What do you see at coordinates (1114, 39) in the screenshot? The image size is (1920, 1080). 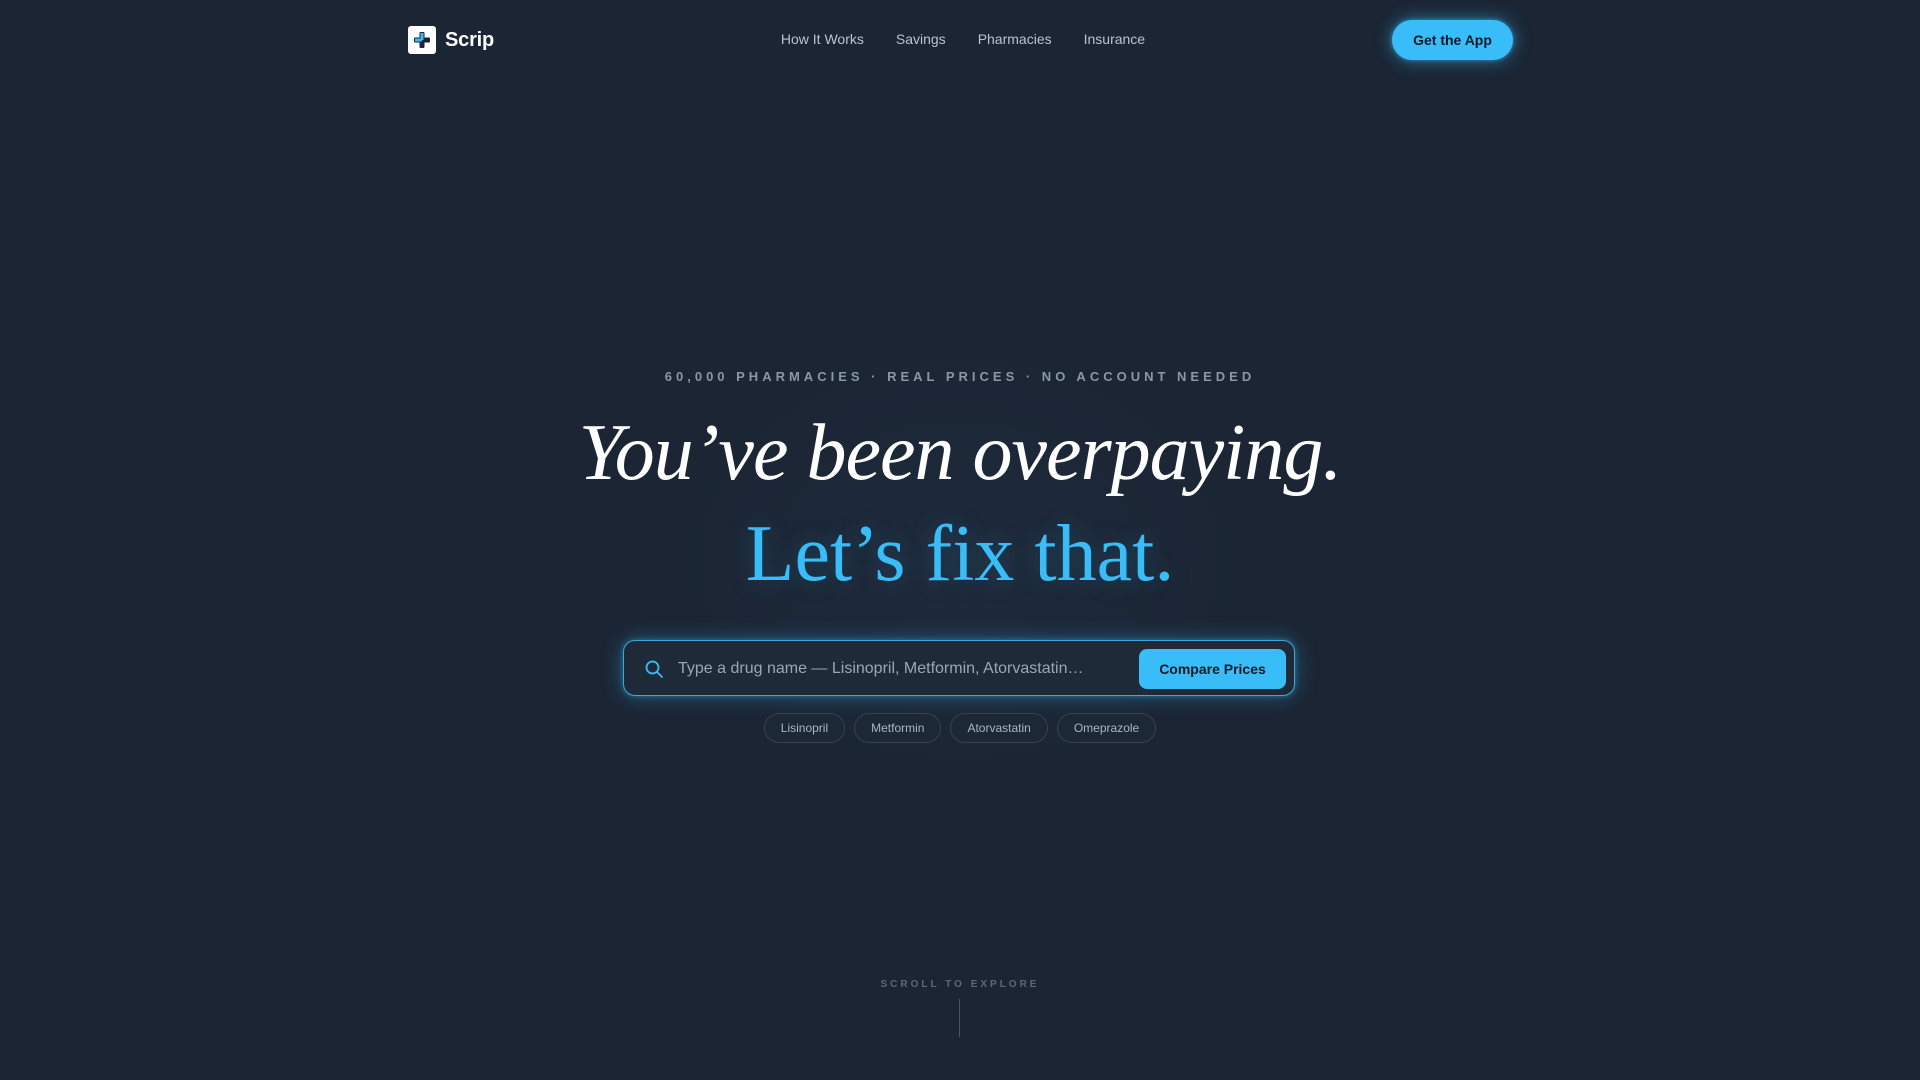 I see `nav-link-insurance: Insurance` at bounding box center [1114, 39].